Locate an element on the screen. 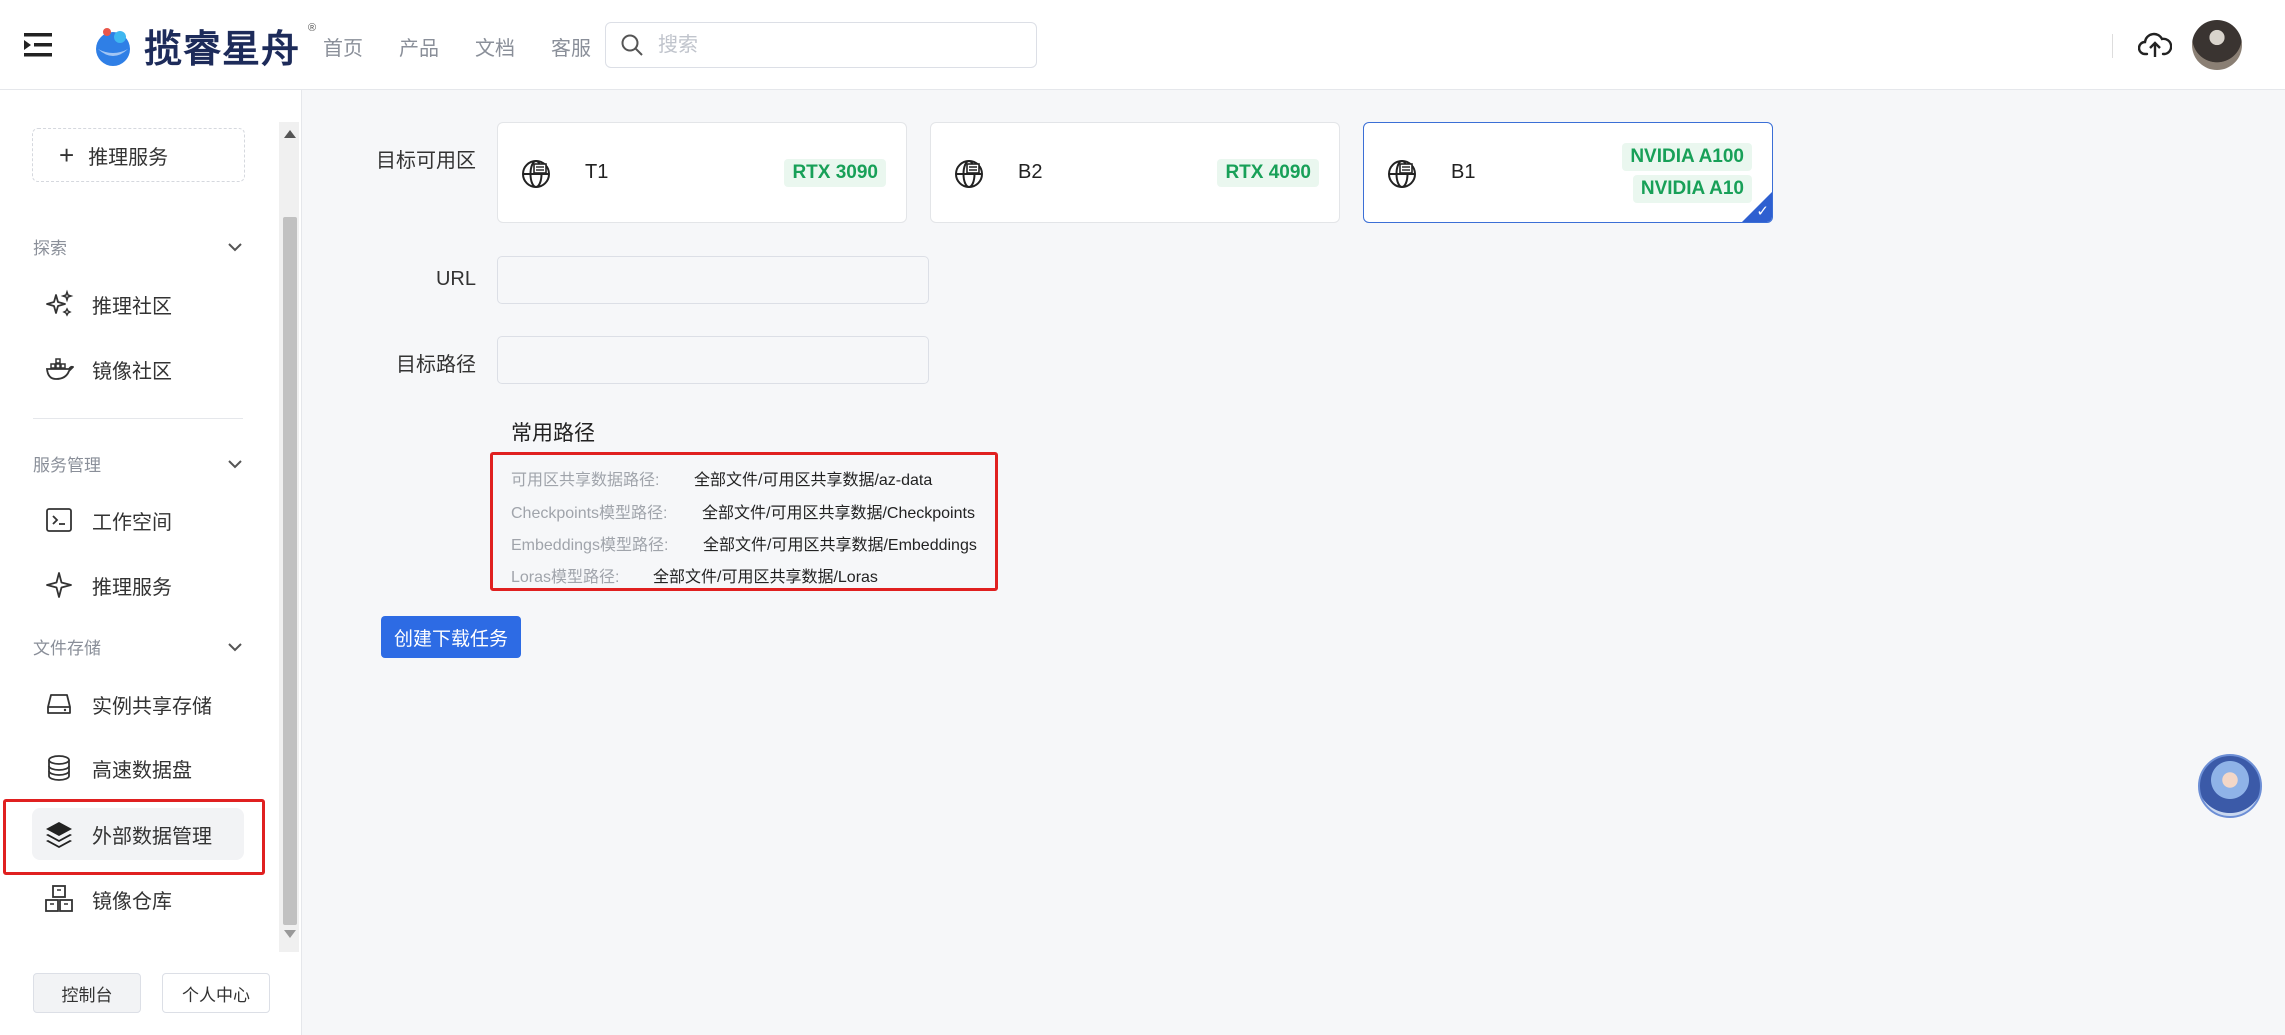 This screenshot has height=1035, width=2285. zone-card-b2: B2 RTX 4090 is located at coordinates (1135, 172).